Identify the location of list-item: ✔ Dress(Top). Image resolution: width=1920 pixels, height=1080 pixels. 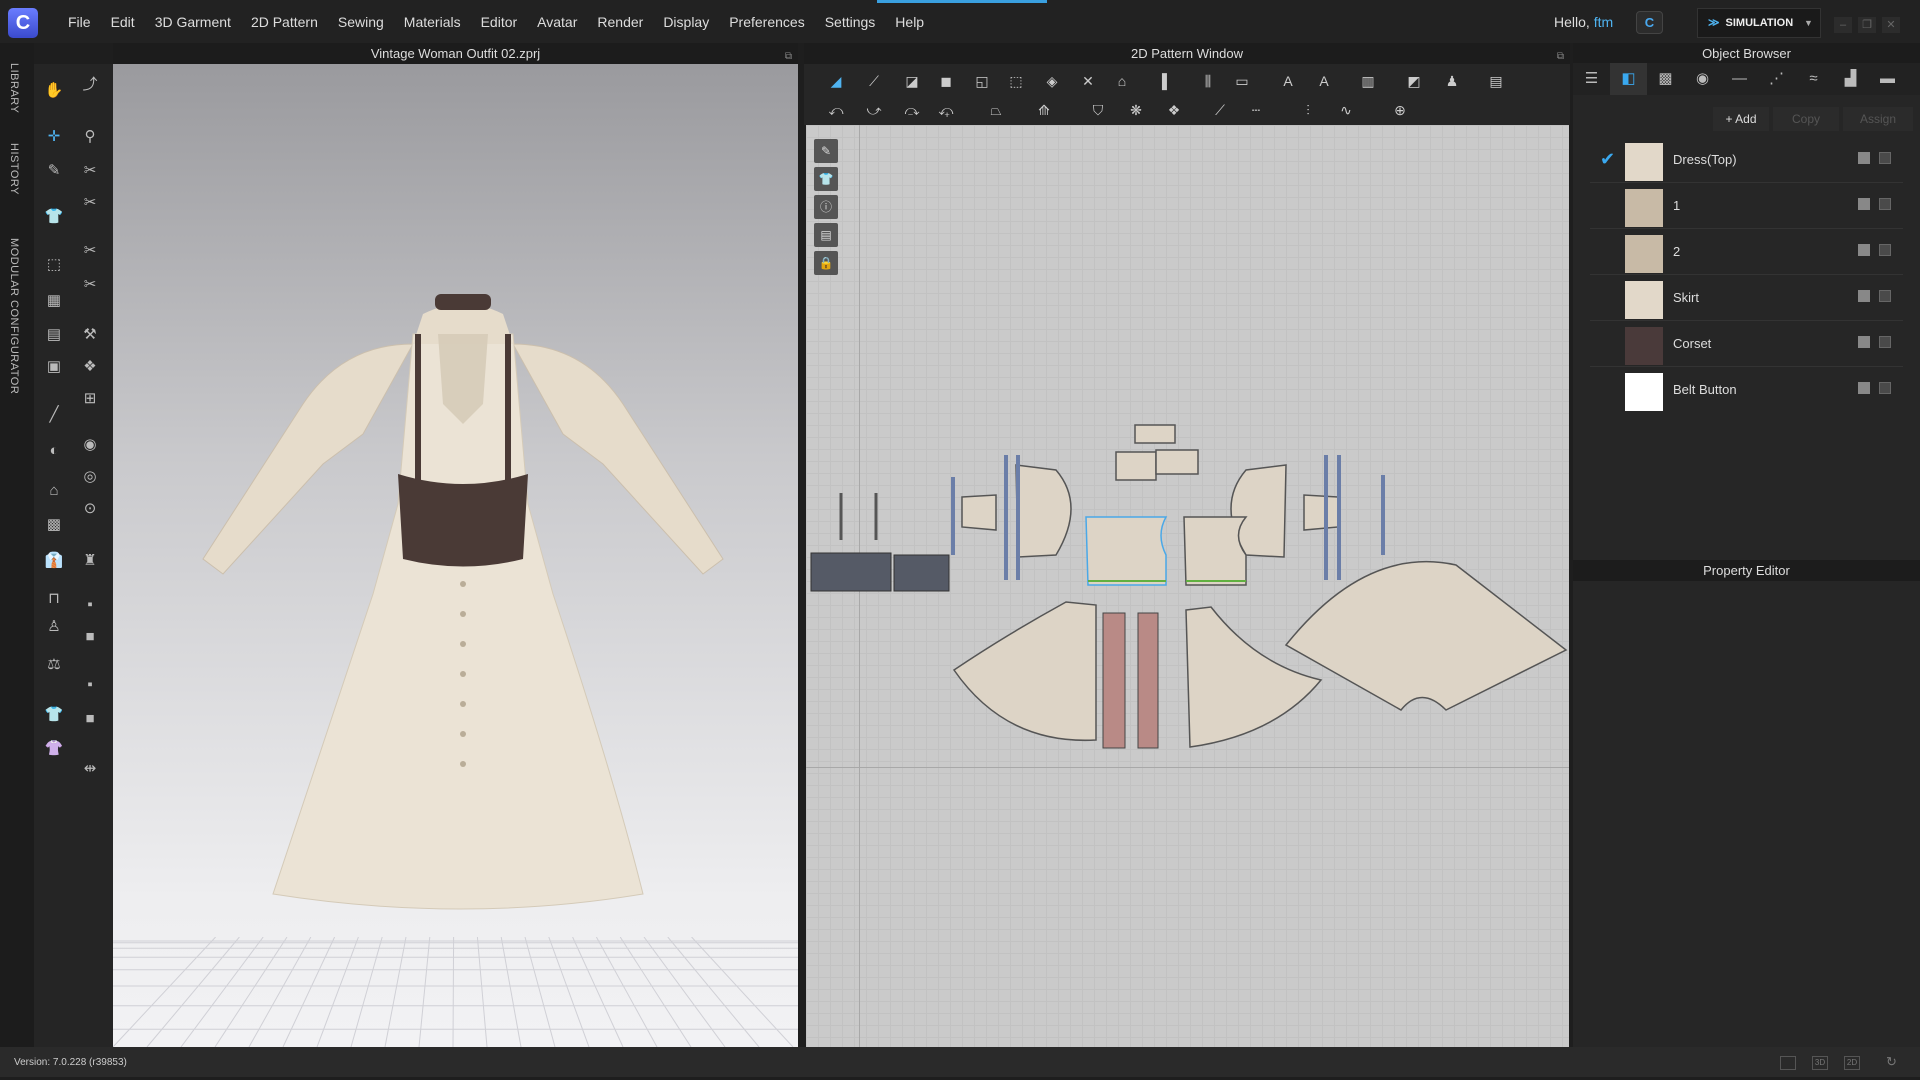
(1746, 160).